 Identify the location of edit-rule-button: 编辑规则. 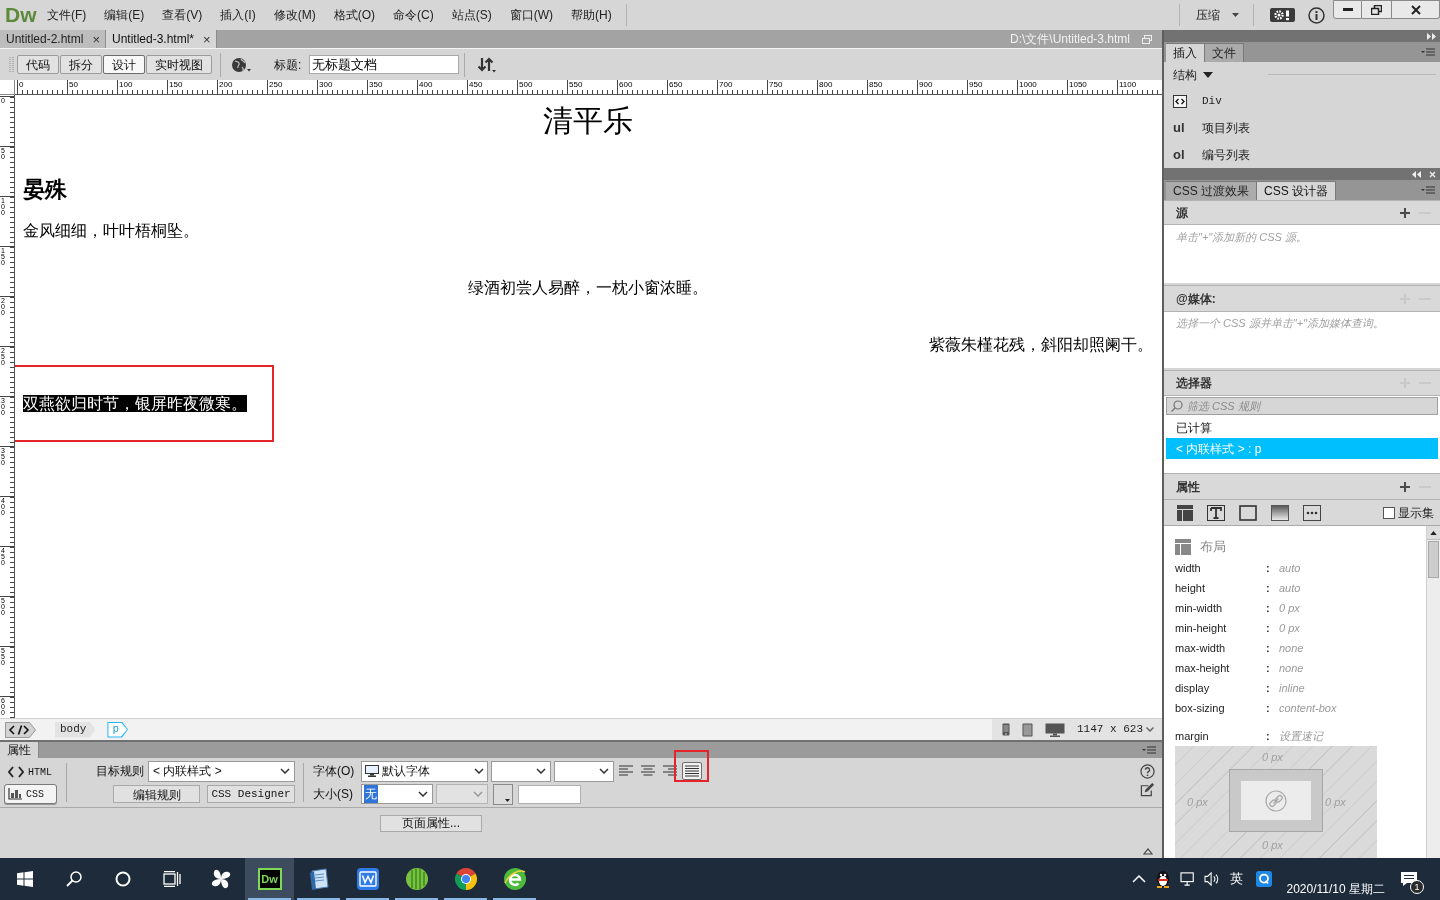
(156, 794).